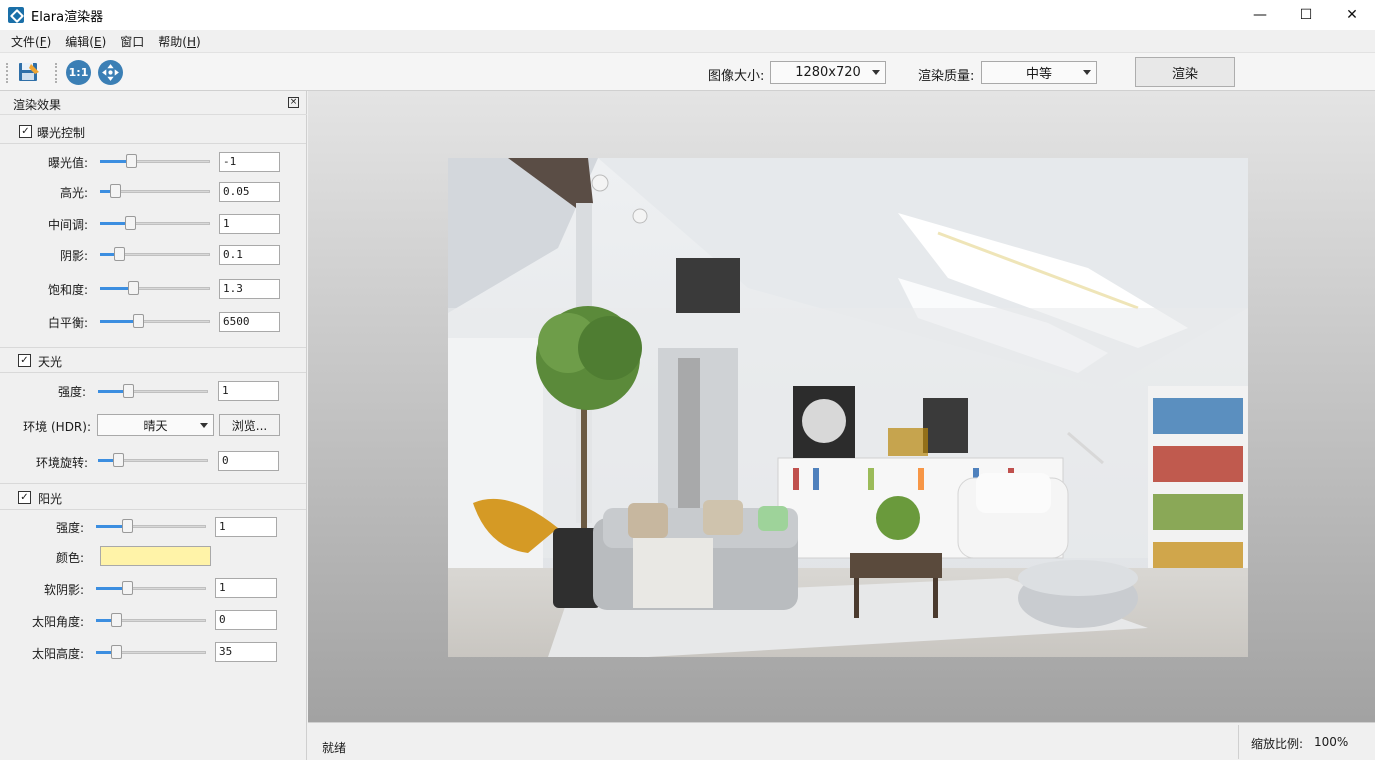 The image size is (1375, 760). Describe the element at coordinates (249, 192) in the screenshot. I see `exposure-row-input: 0.05` at that location.